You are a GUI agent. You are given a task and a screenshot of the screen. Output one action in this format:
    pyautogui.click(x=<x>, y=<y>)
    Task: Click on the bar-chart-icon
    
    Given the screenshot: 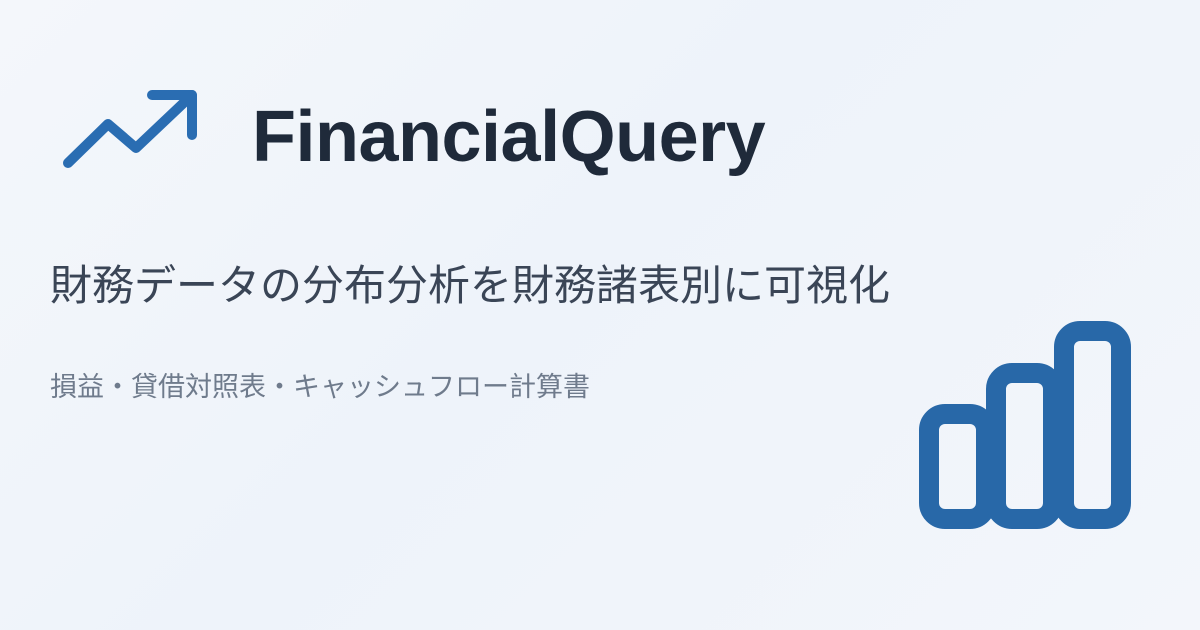 What is the action you would take?
    pyautogui.click(x=1025, y=425)
    